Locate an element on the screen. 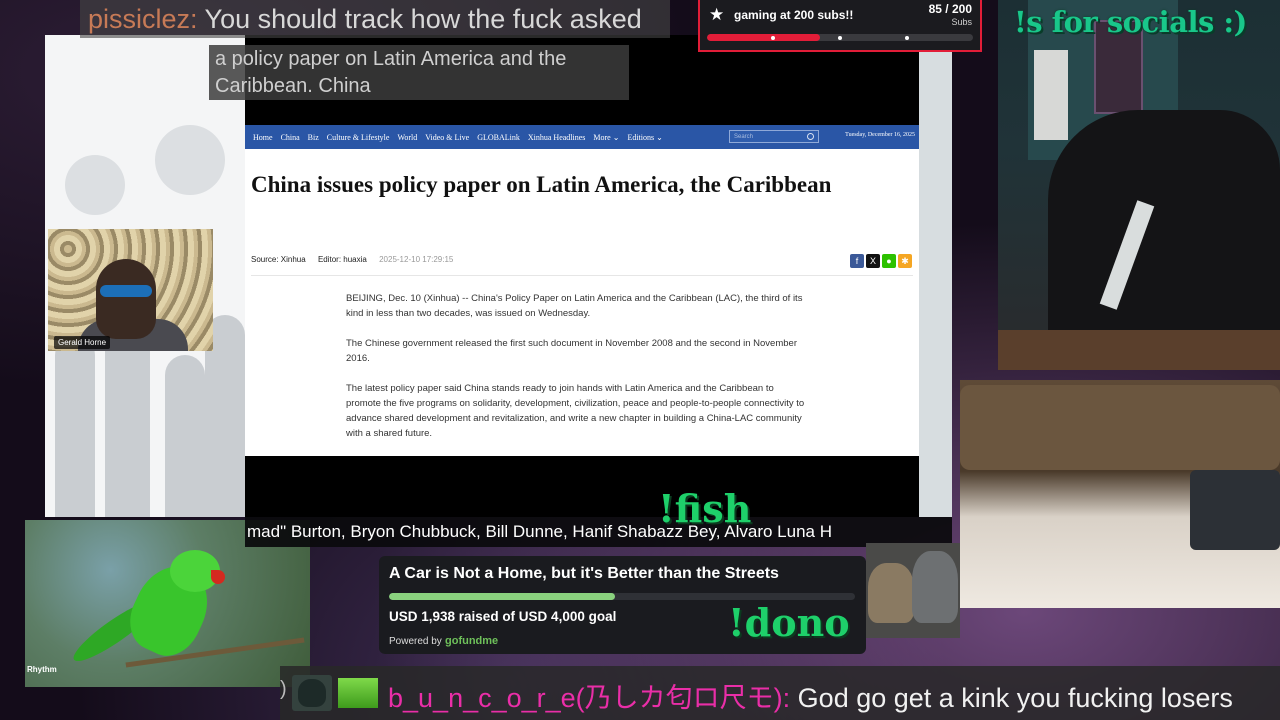 The width and height of the screenshot is (1280, 720). participant-name: Gerald Horne is located at coordinates (82, 342).